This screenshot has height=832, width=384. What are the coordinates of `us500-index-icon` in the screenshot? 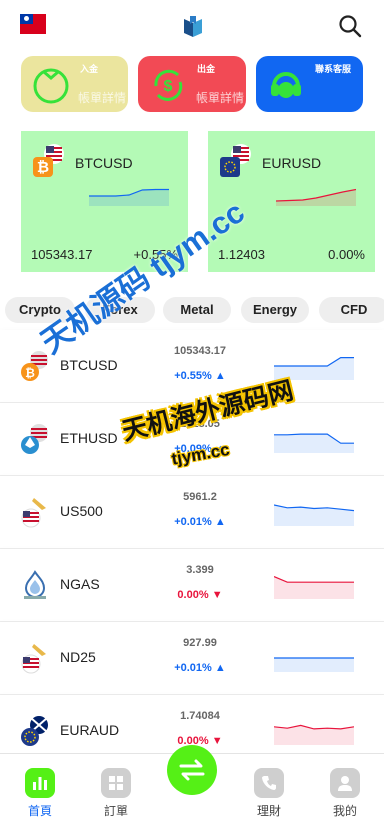 It's located at (33, 513).